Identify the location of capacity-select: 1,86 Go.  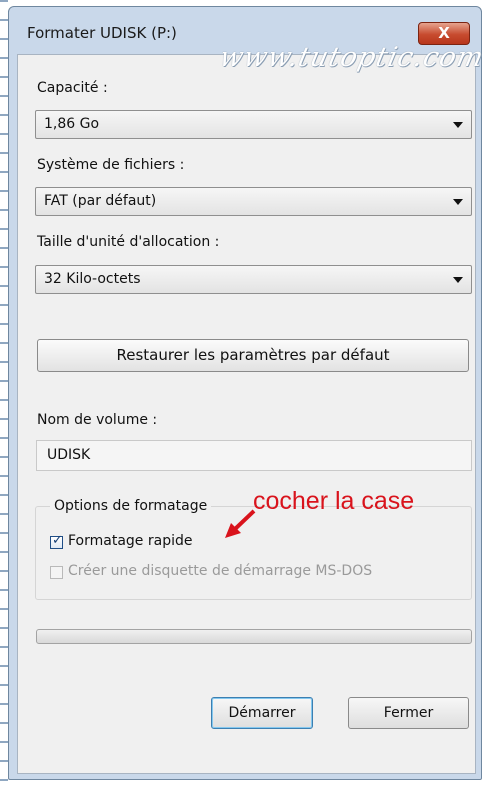
(253, 124).